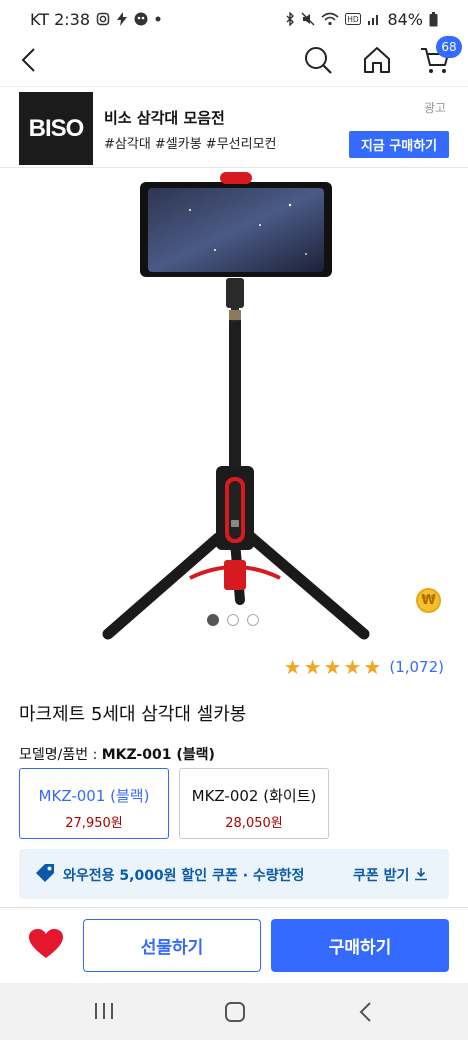 The width and height of the screenshot is (468, 1040). I want to click on instagram-icon, so click(103, 19).